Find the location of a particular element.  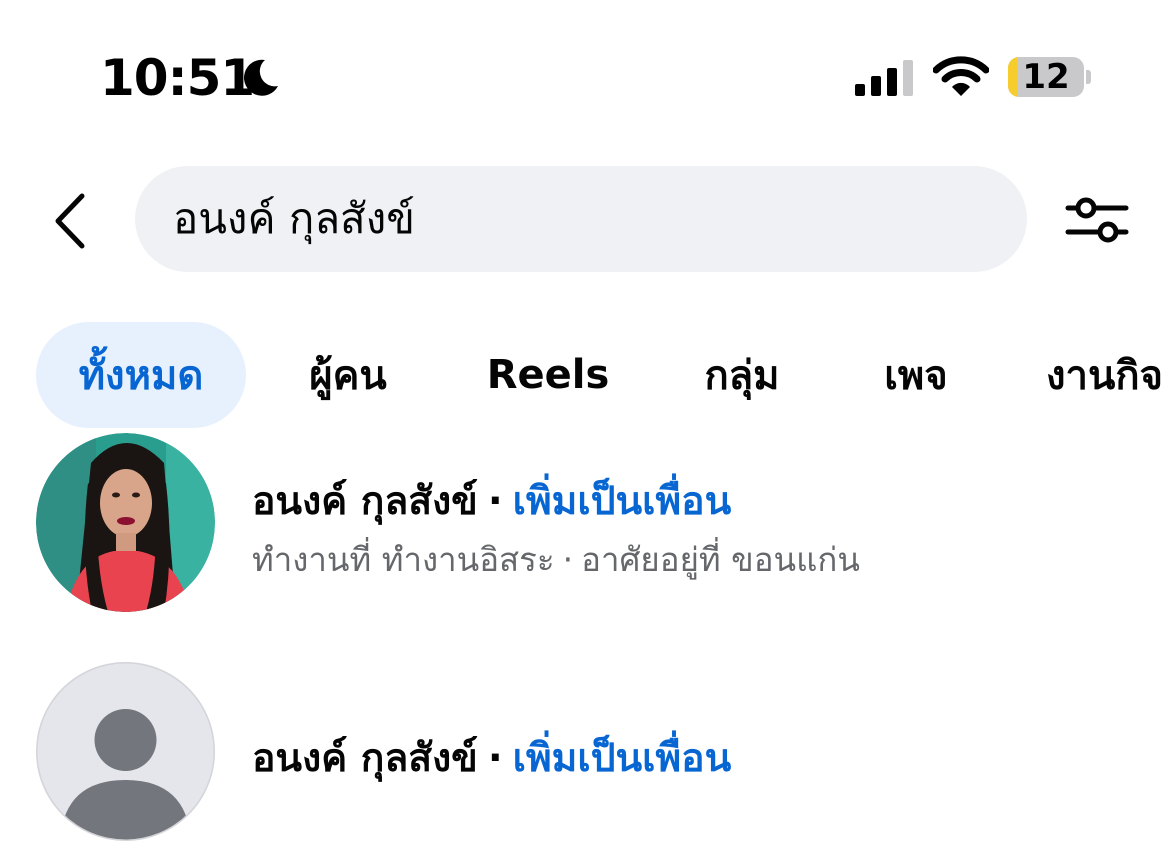

tab-reels: Reels is located at coordinates (548, 375).